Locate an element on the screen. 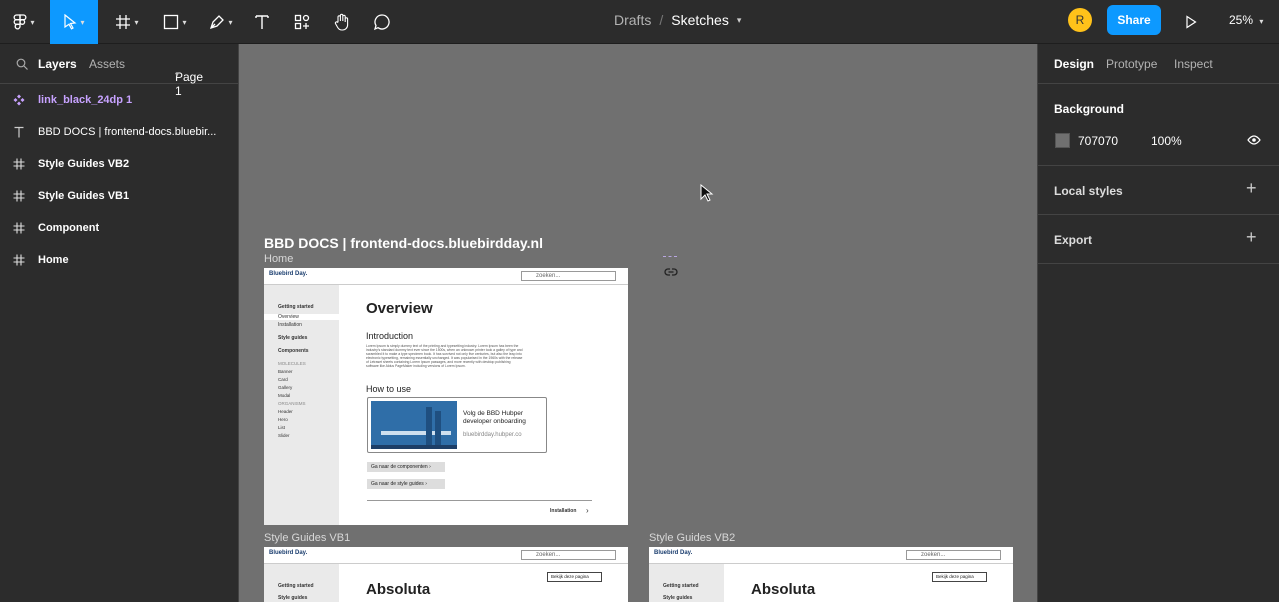 The image size is (1279, 602). canvas-title-text: BBD DOCS | frontend-docs.bluebirdday.nl is located at coordinates (403, 243).